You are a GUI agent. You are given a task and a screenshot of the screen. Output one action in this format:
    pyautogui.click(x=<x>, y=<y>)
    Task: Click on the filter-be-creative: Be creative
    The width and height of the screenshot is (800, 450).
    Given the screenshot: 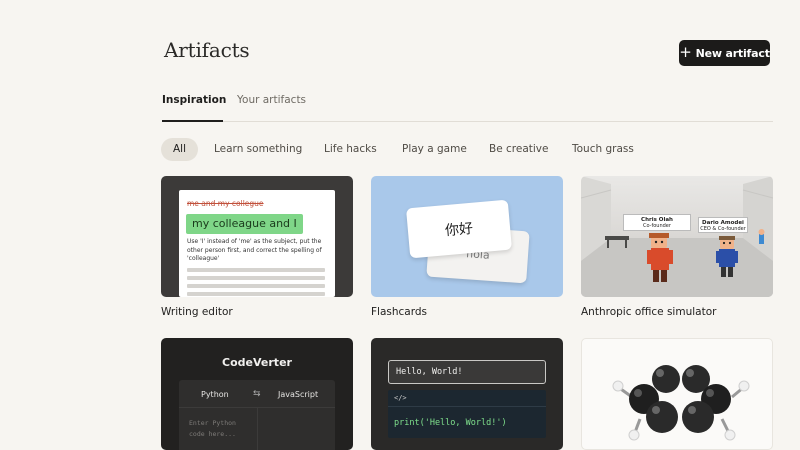 What is the action you would take?
    pyautogui.click(x=518, y=149)
    